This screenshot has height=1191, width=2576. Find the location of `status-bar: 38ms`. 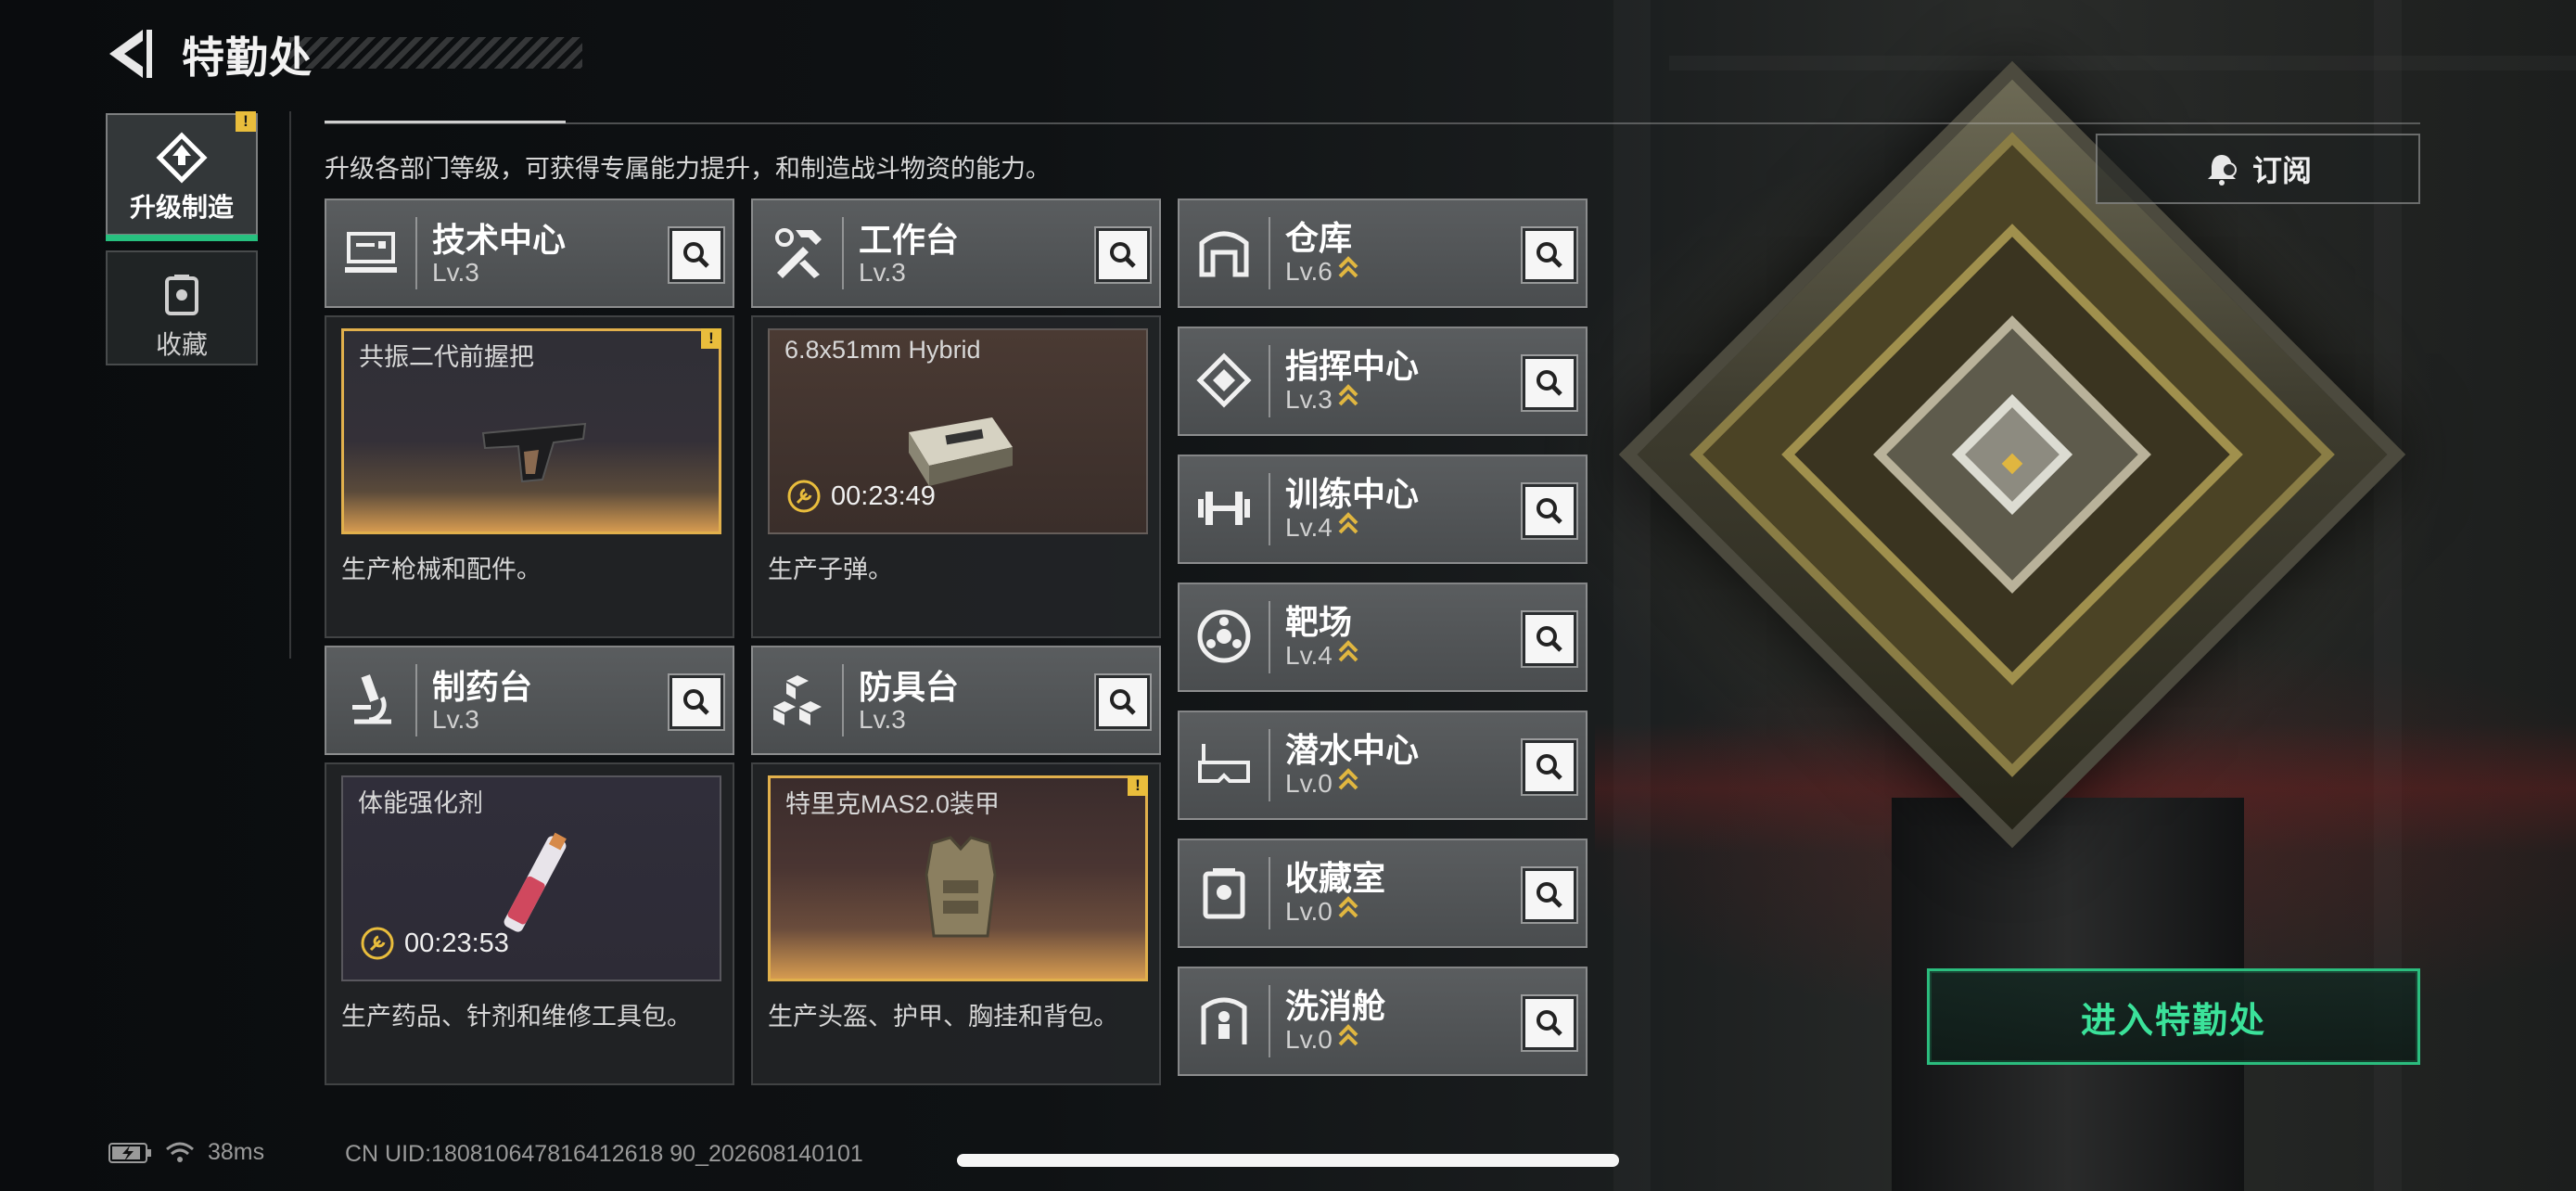

status-bar: 38ms is located at coordinates (186, 1152).